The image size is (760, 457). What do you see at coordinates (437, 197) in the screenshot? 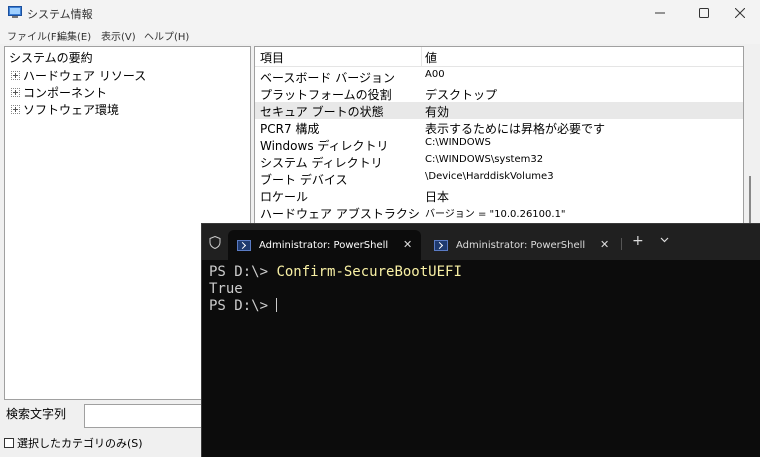
I see `row-value: 日本` at bounding box center [437, 197].